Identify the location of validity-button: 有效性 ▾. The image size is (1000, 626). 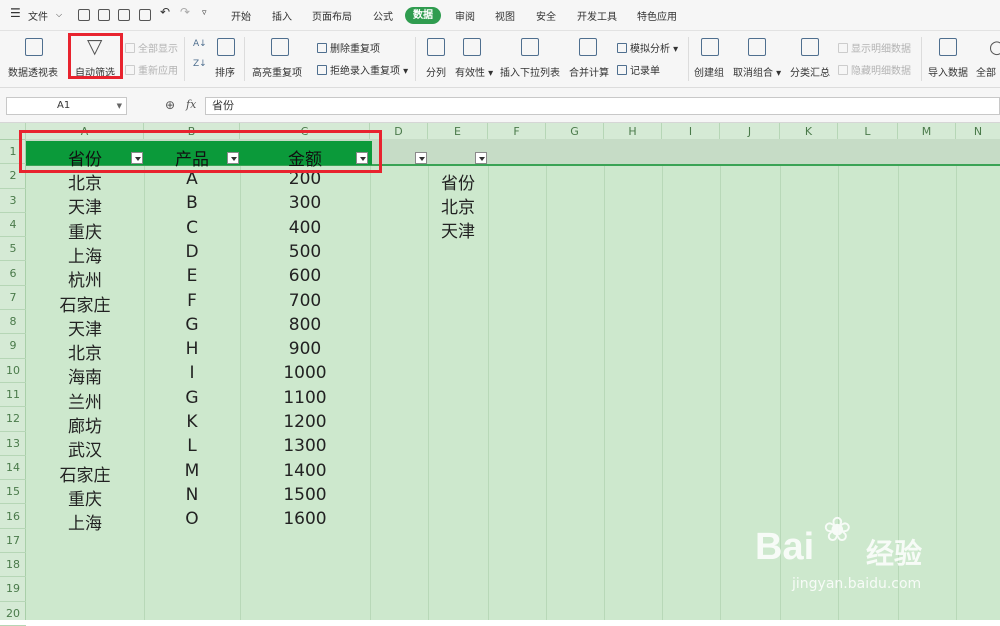
(474, 71).